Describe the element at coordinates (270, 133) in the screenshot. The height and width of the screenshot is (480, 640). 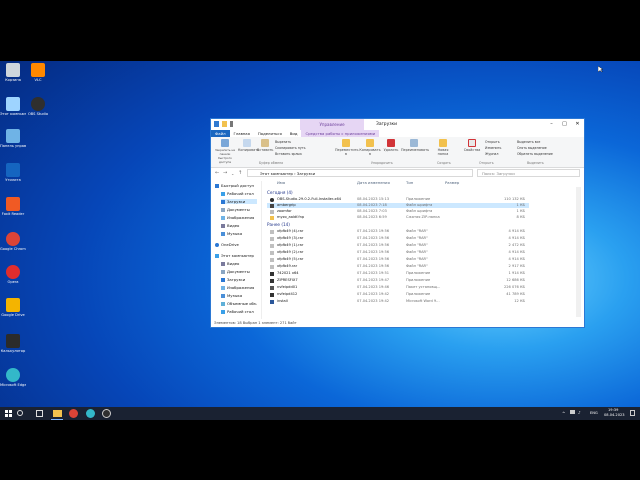
I see `tab-share: Поделиться` at that location.